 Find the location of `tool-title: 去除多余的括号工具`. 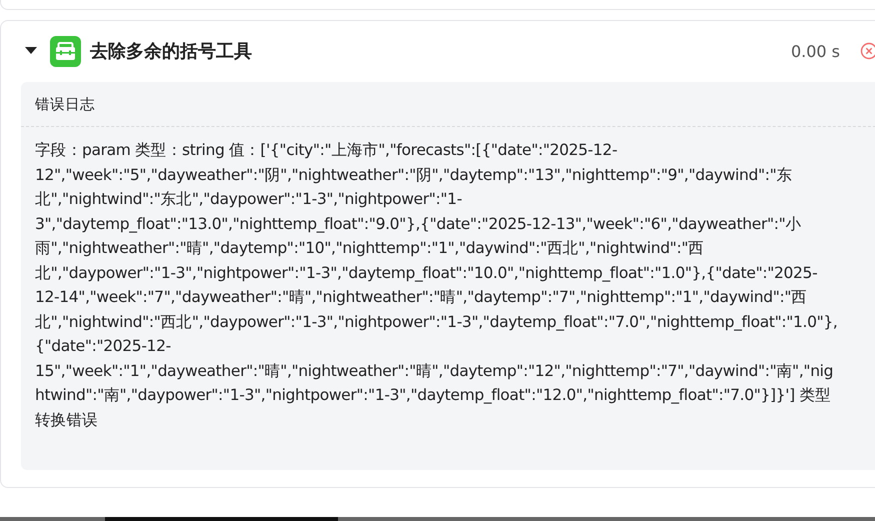

tool-title: 去除多余的括号工具 is located at coordinates (171, 51).